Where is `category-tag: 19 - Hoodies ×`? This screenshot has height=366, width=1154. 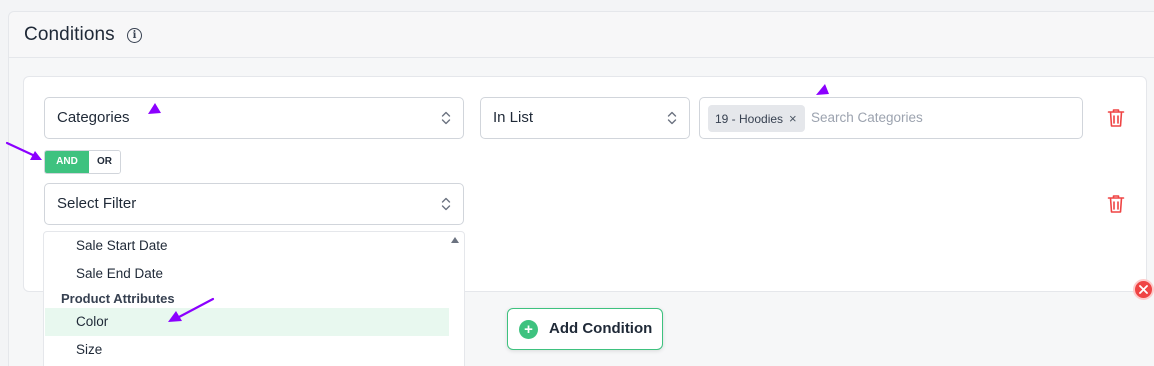
category-tag: 19 - Hoodies × is located at coordinates (756, 118).